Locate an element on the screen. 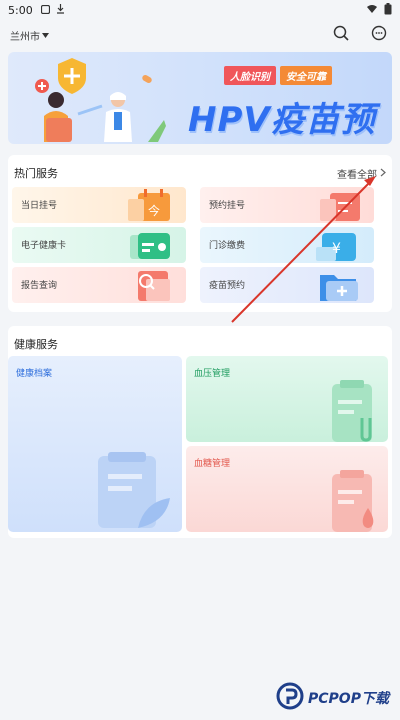 Image resolution: width=400 pixels, height=720 pixels. watermark-text: PCPOP下载 is located at coordinates (348, 699).